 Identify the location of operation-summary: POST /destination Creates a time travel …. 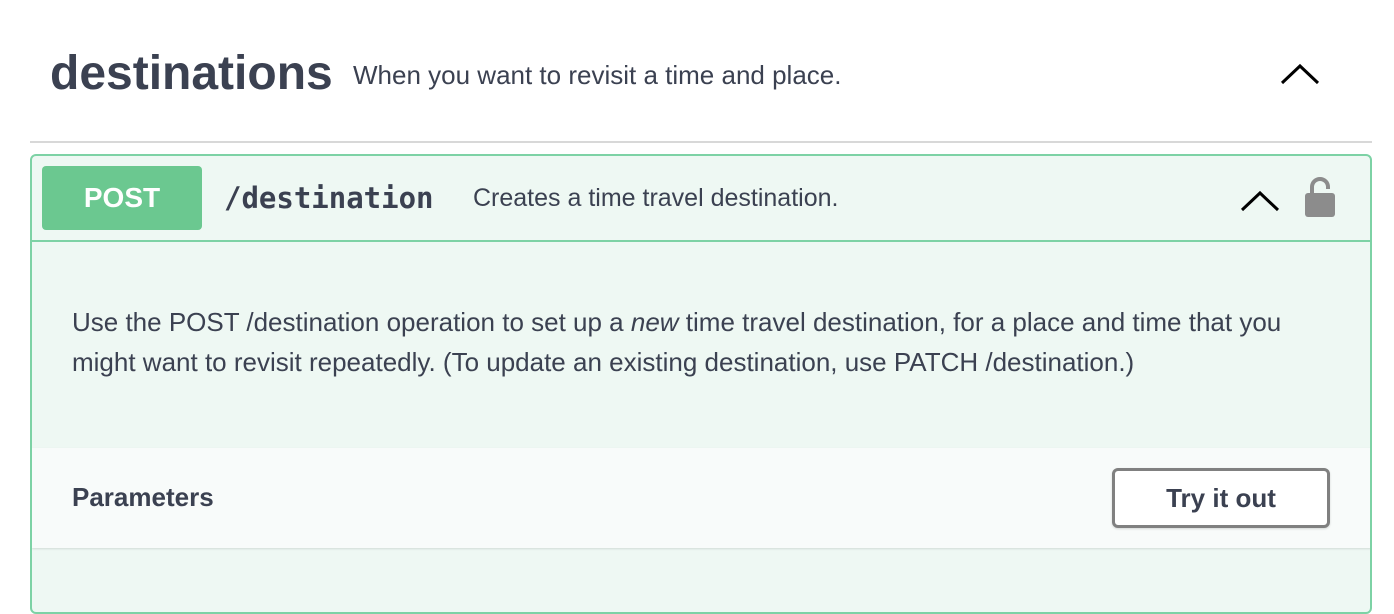
(701, 199).